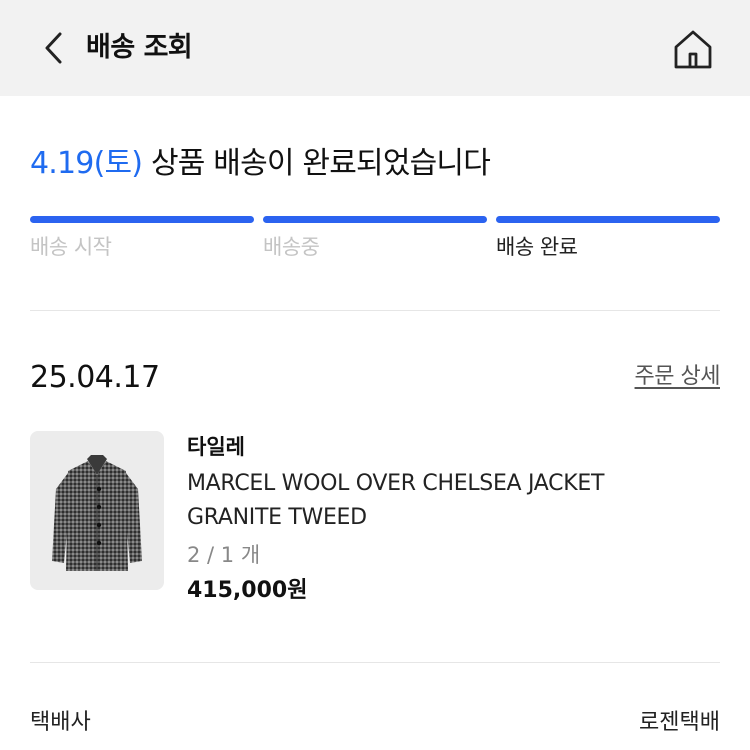 The width and height of the screenshot is (750, 750). I want to click on page-title: 배송 조회, so click(139, 47).